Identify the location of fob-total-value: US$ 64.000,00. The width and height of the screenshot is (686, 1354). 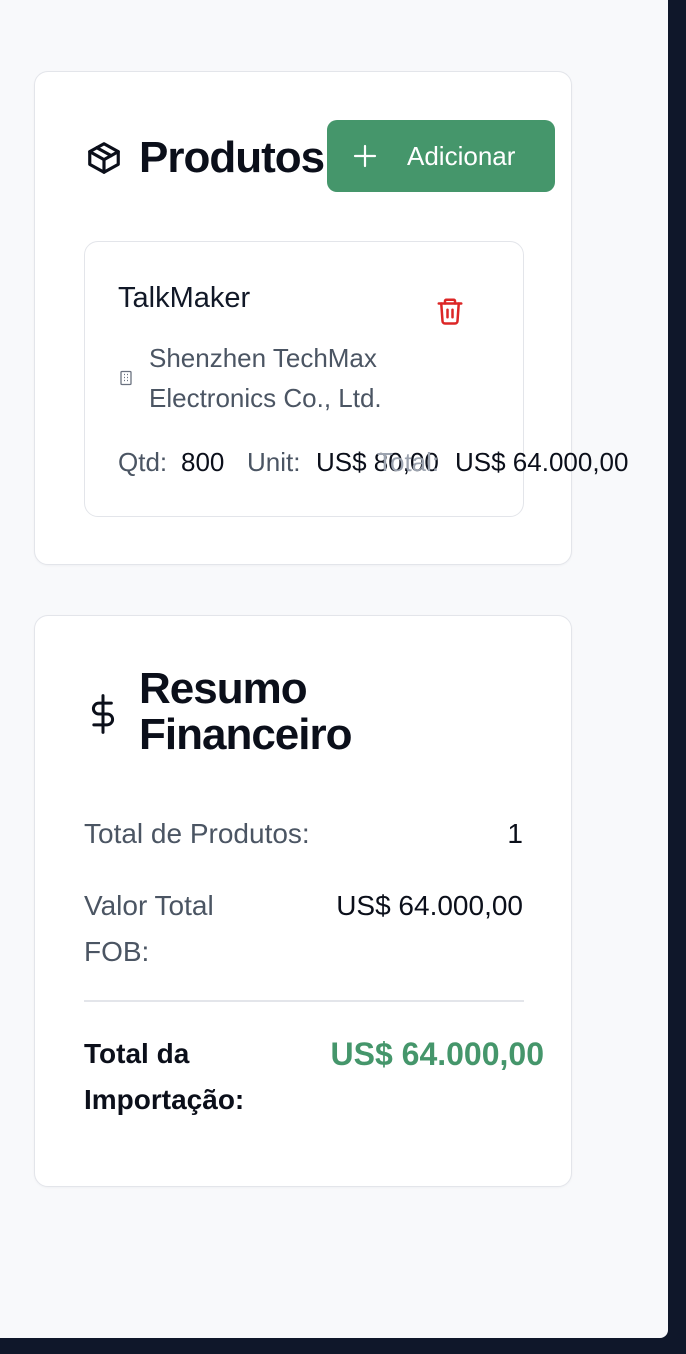
(429, 905).